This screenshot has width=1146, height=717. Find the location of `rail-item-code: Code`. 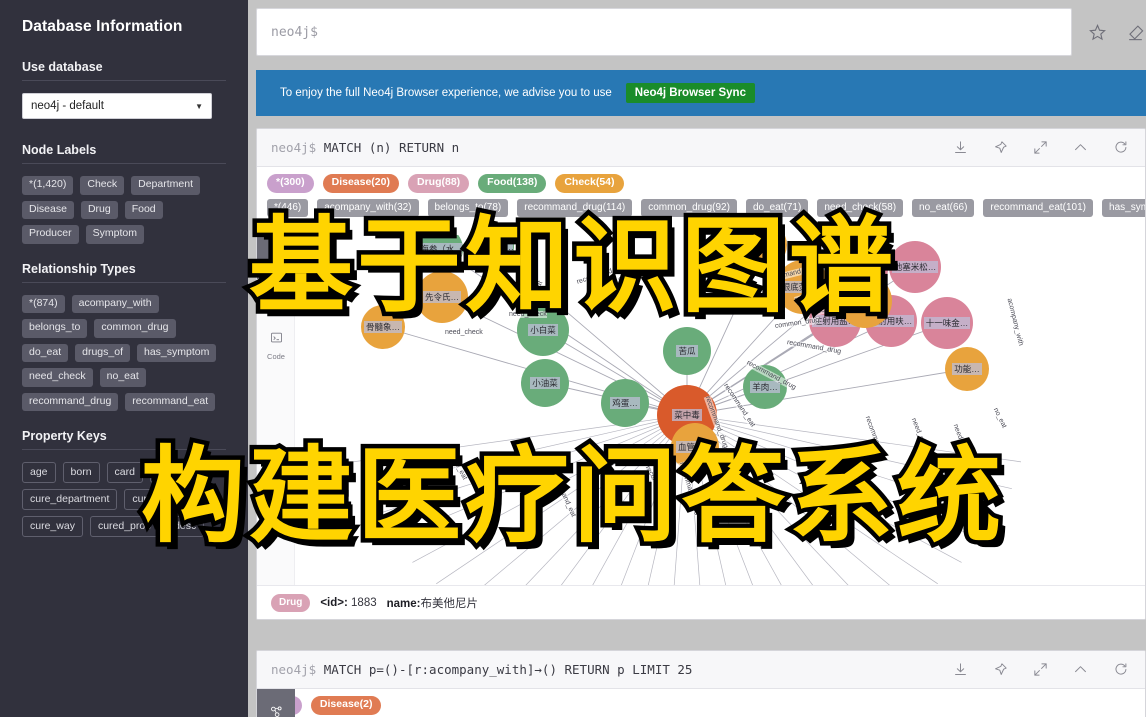

rail-item-code: Code is located at coordinates (276, 345).